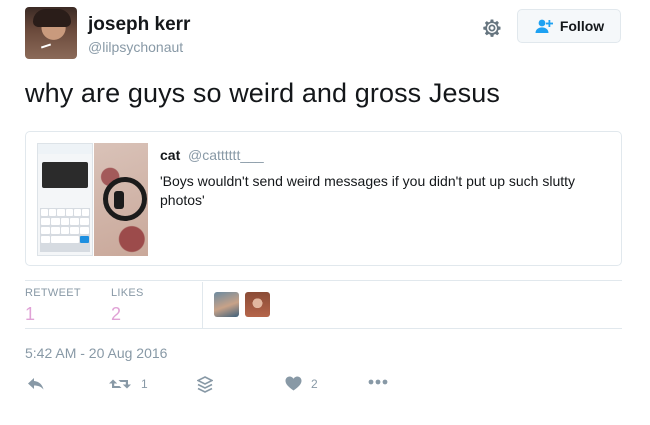  What do you see at coordinates (135, 47) in the screenshot?
I see `author-handle: @lilpsychonaut` at bounding box center [135, 47].